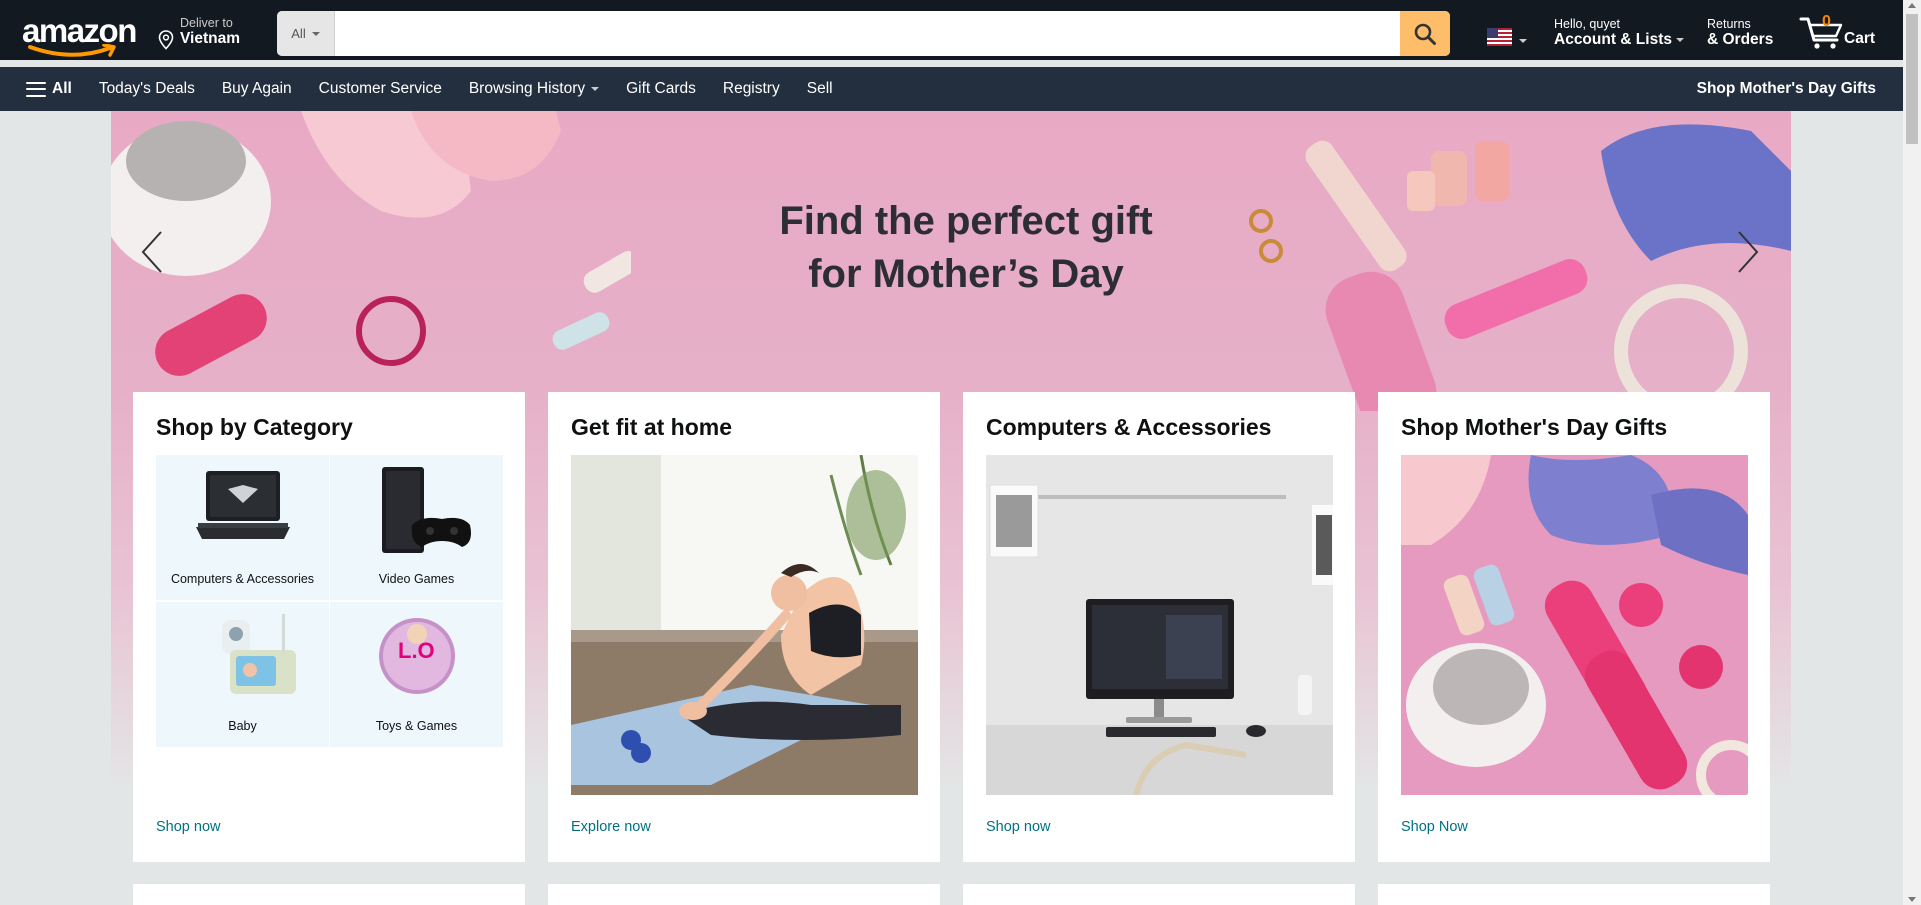  What do you see at coordinates (1786, 89) in the screenshot?
I see `nav-promo-link: Shop Mother's Day Gifts` at bounding box center [1786, 89].